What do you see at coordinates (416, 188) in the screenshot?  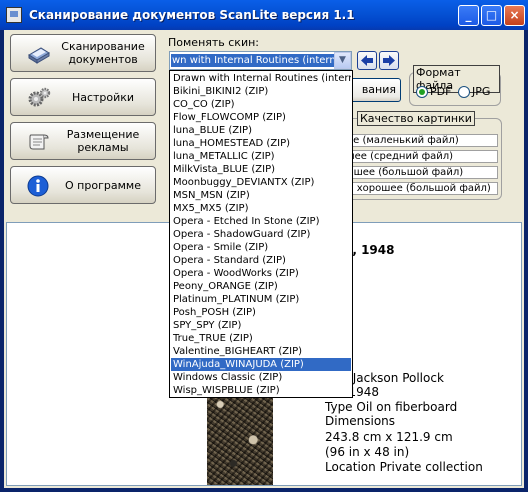 I see `quality-option: ень хорошее (большой файл)` at bounding box center [416, 188].